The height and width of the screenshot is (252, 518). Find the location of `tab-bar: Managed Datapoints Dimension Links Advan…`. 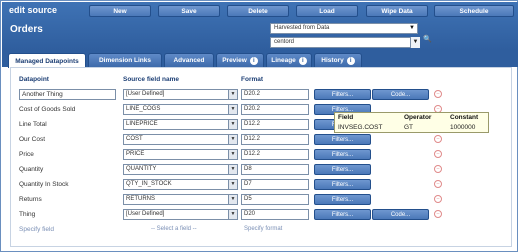

tab-bar: Managed Datapoints Dimension Links Advan… is located at coordinates (260, 59).